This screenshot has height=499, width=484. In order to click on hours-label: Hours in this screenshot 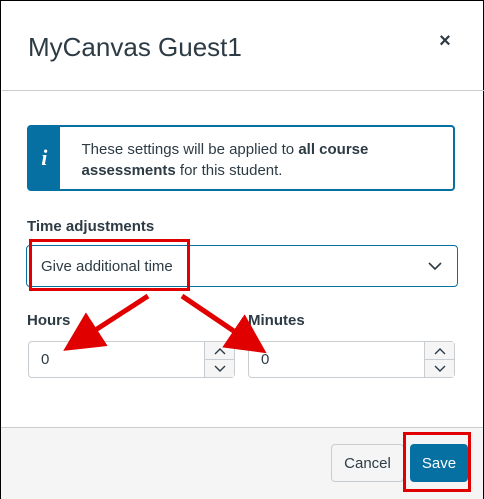, I will do `click(49, 320)`.